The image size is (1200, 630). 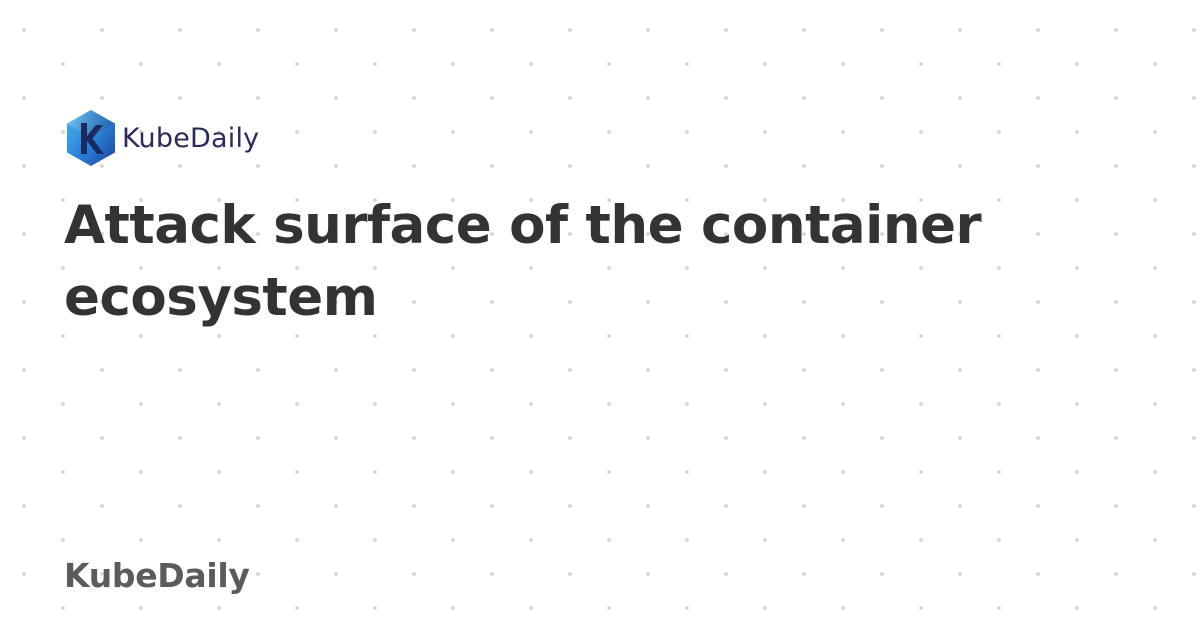 I want to click on site-logo: KubeDaily, so click(x=161, y=138).